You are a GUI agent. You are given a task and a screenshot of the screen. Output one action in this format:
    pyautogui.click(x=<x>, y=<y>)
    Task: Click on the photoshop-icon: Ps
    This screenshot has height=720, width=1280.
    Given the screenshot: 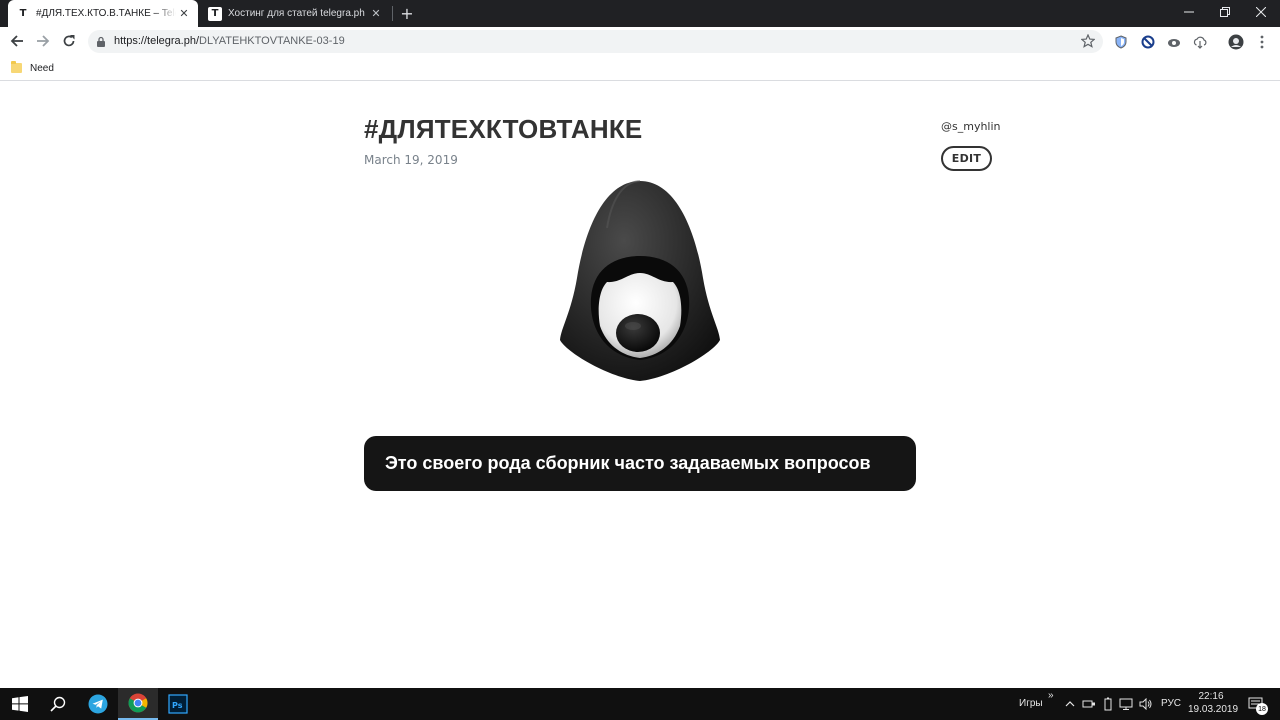 What is the action you would take?
    pyautogui.click(x=178, y=704)
    